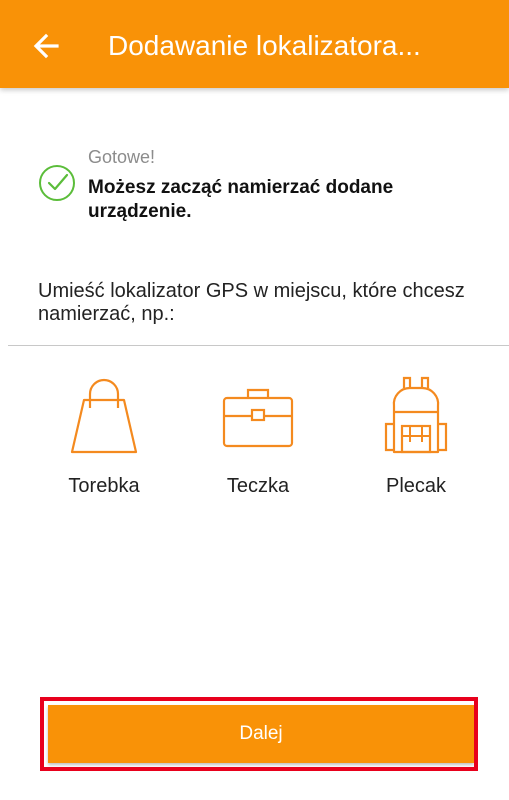  What do you see at coordinates (258, 418) in the screenshot?
I see `briefcase-icon` at bounding box center [258, 418].